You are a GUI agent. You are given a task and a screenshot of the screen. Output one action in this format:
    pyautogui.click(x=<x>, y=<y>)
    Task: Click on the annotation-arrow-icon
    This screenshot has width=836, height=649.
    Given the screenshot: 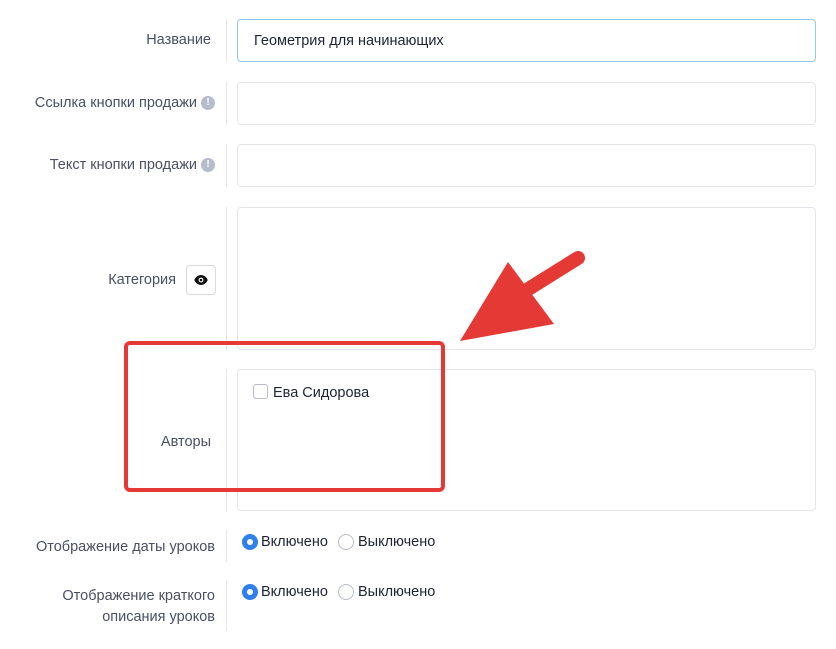 What is the action you would take?
    pyautogui.click(x=522, y=296)
    